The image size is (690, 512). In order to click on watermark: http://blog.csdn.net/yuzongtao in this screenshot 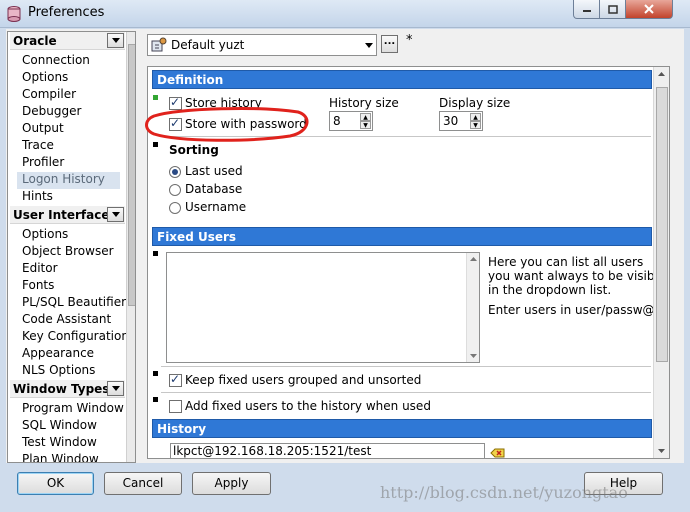, I will do `click(504, 492)`.